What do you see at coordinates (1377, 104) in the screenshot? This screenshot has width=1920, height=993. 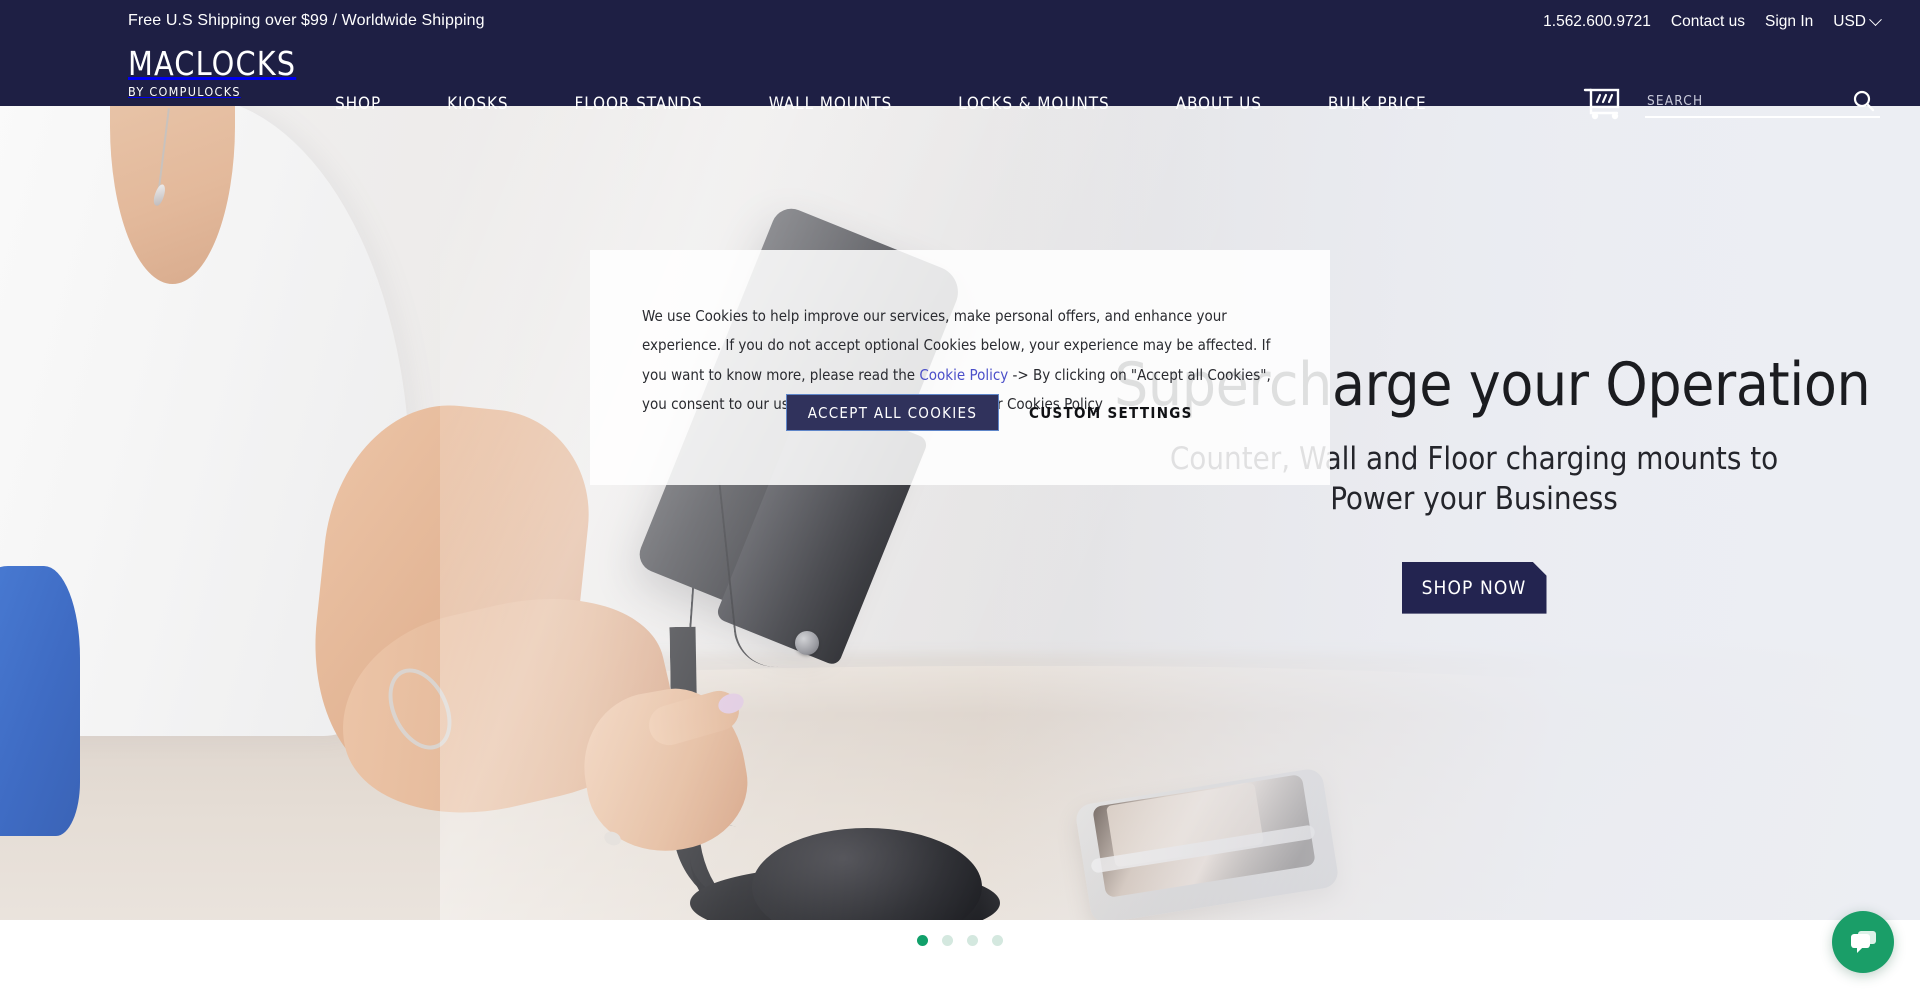 I see `nav-item-bulk-price: BULK PRICE` at bounding box center [1377, 104].